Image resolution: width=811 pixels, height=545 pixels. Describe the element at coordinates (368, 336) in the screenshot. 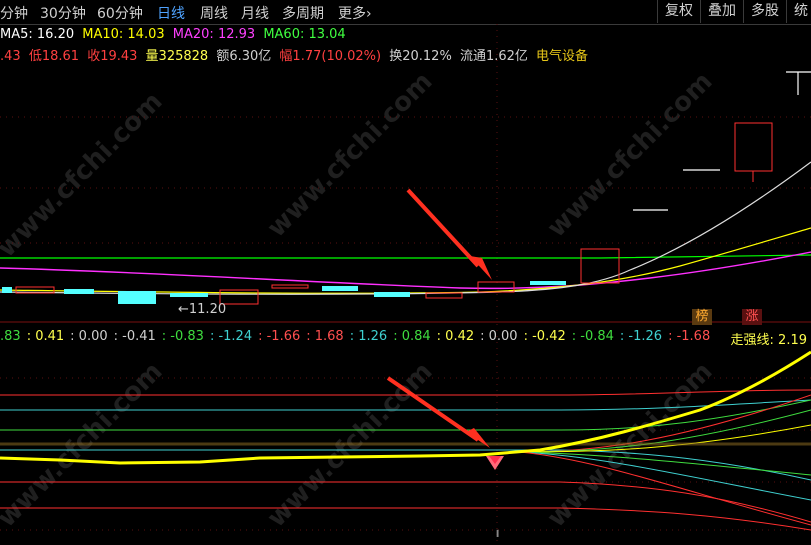

I see `indicator-value: : 1.26` at that location.